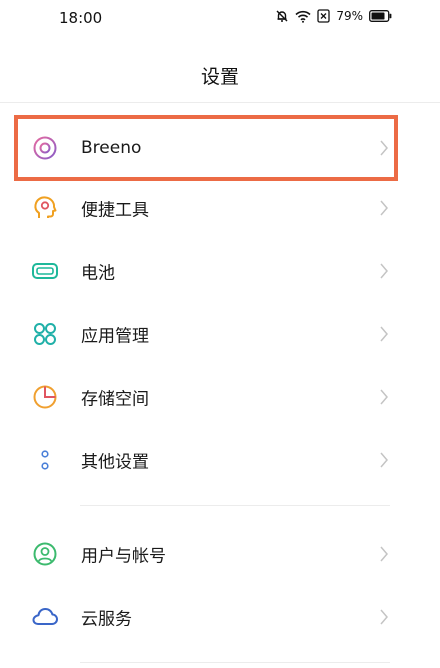 Image resolution: width=440 pixels, height=668 pixels. Describe the element at coordinates (45, 460) in the screenshot. I see `dots-icon` at that location.